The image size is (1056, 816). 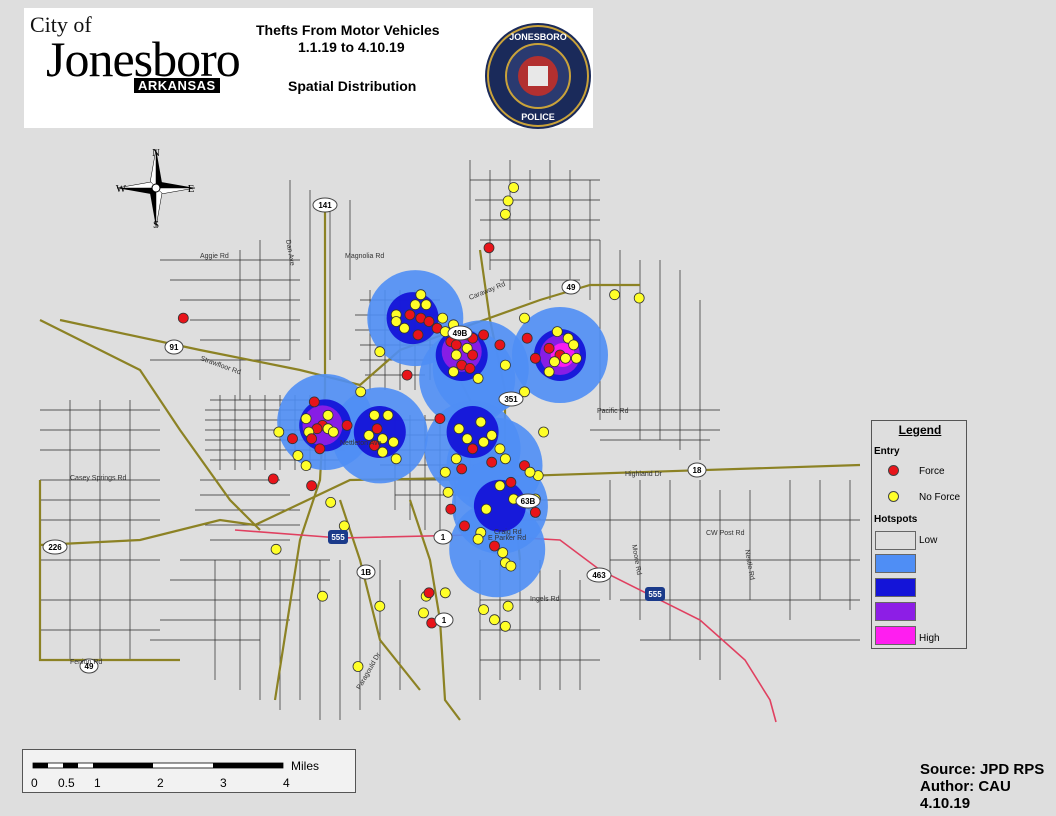 I want to click on scale-tick: 3, so click(x=223, y=783).